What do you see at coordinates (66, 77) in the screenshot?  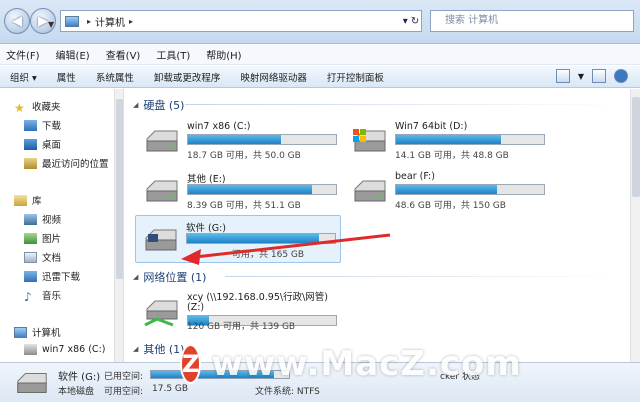 I see `properties-button: 属性` at bounding box center [66, 77].